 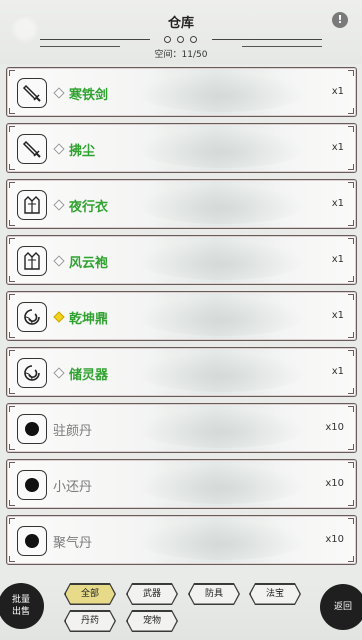 What do you see at coordinates (22, 606) in the screenshot?
I see `bulk-sell-button: 批量 出售` at bounding box center [22, 606].